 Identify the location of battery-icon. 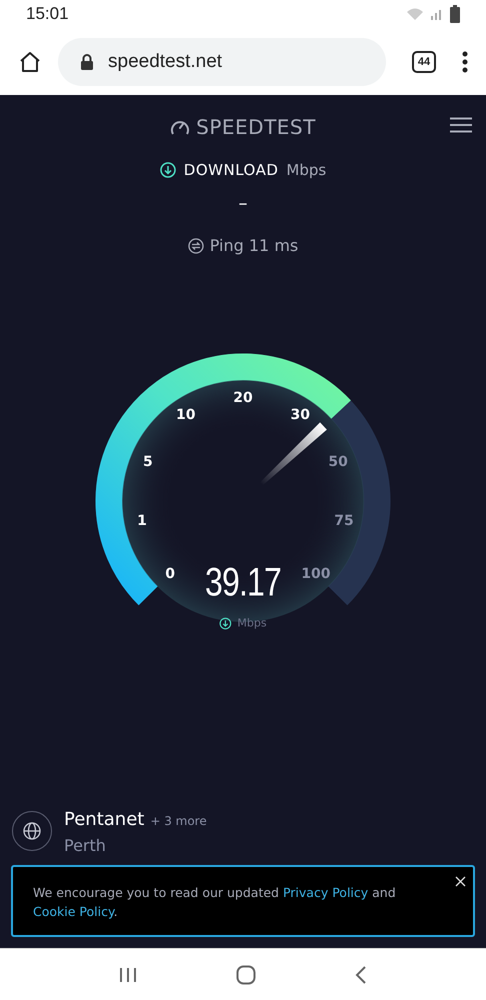
(455, 14).